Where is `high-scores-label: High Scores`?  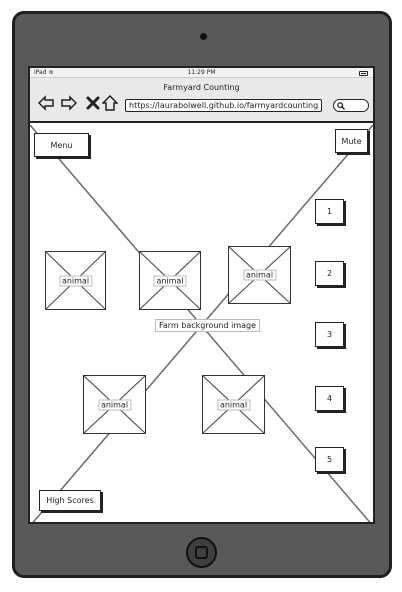 high-scores-label: High Scores is located at coordinates (70, 500).